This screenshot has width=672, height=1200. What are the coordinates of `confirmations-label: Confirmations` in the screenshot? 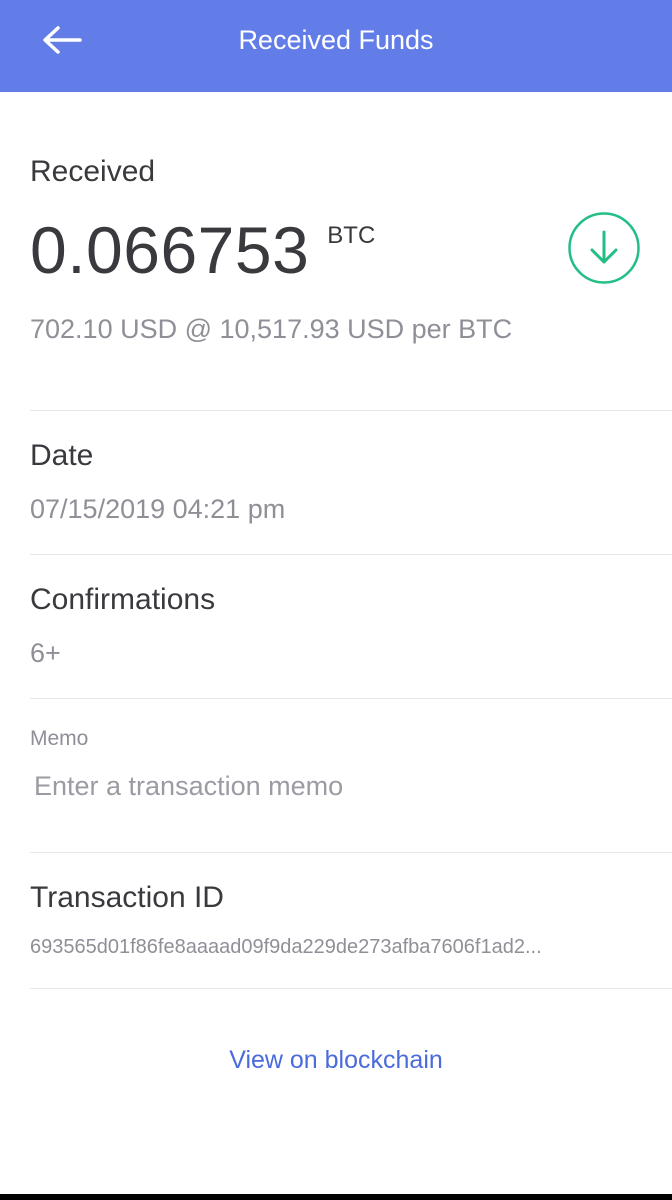 It's located at (123, 599).